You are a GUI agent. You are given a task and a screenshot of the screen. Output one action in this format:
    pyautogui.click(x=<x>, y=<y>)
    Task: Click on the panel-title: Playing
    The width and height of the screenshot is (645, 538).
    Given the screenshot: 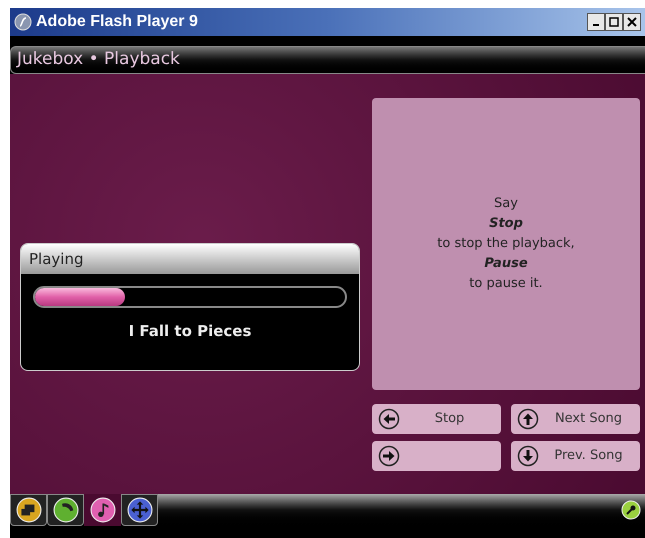 What is the action you would take?
    pyautogui.click(x=56, y=259)
    